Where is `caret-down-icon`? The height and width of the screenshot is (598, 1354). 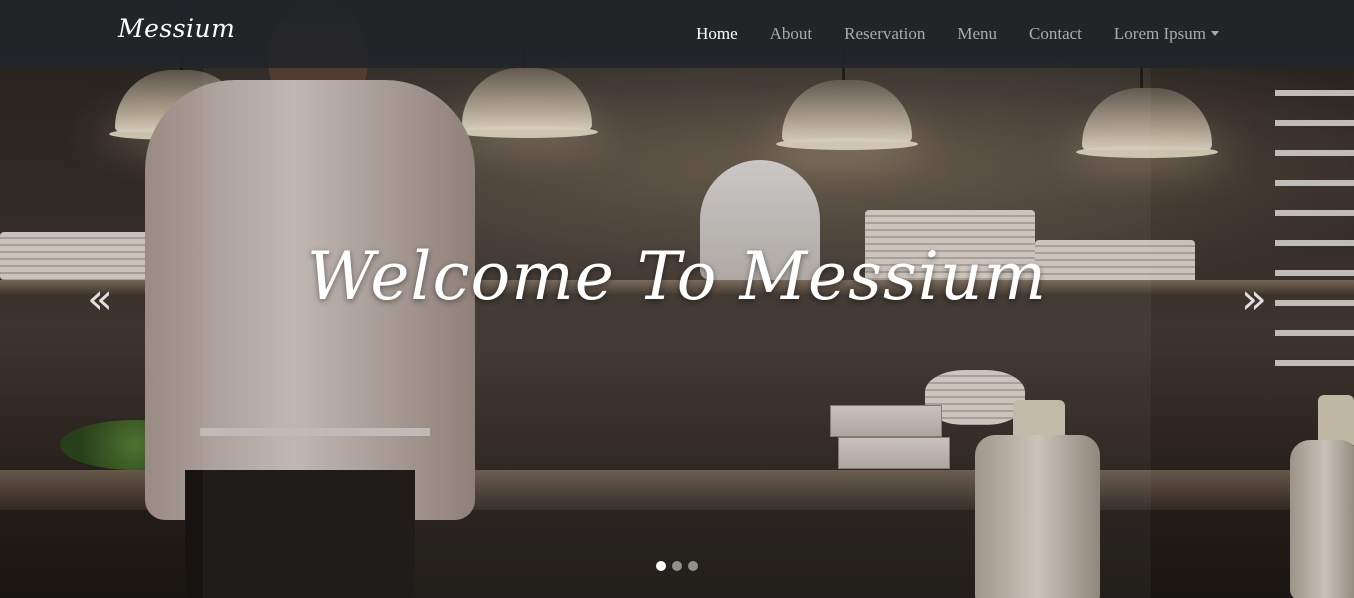
caret-down-icon is located at coordinates (1215, 33).